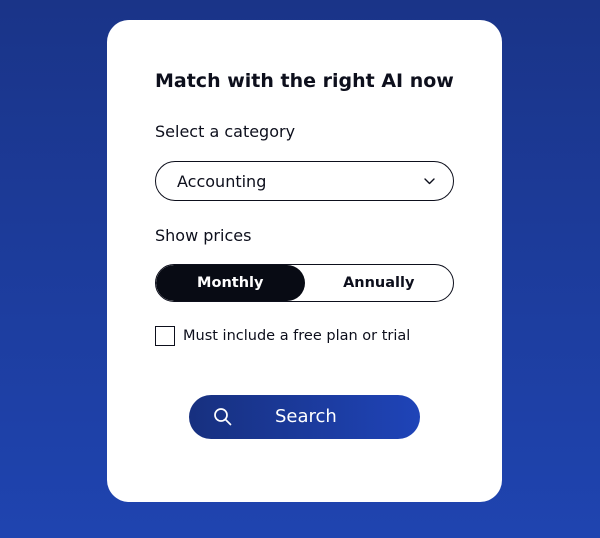 This screenshot has width=600, height=538. Describe the element at coordinates (304, 81) in the screenshot. I see `card-title: Match with the right AI now` at that location.